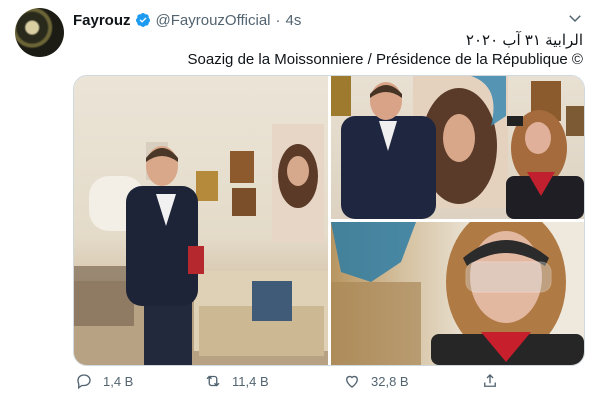 This screenshot has height=406, width=598. I want to click on retweet-button: 11,4 B, so click(236, 381).